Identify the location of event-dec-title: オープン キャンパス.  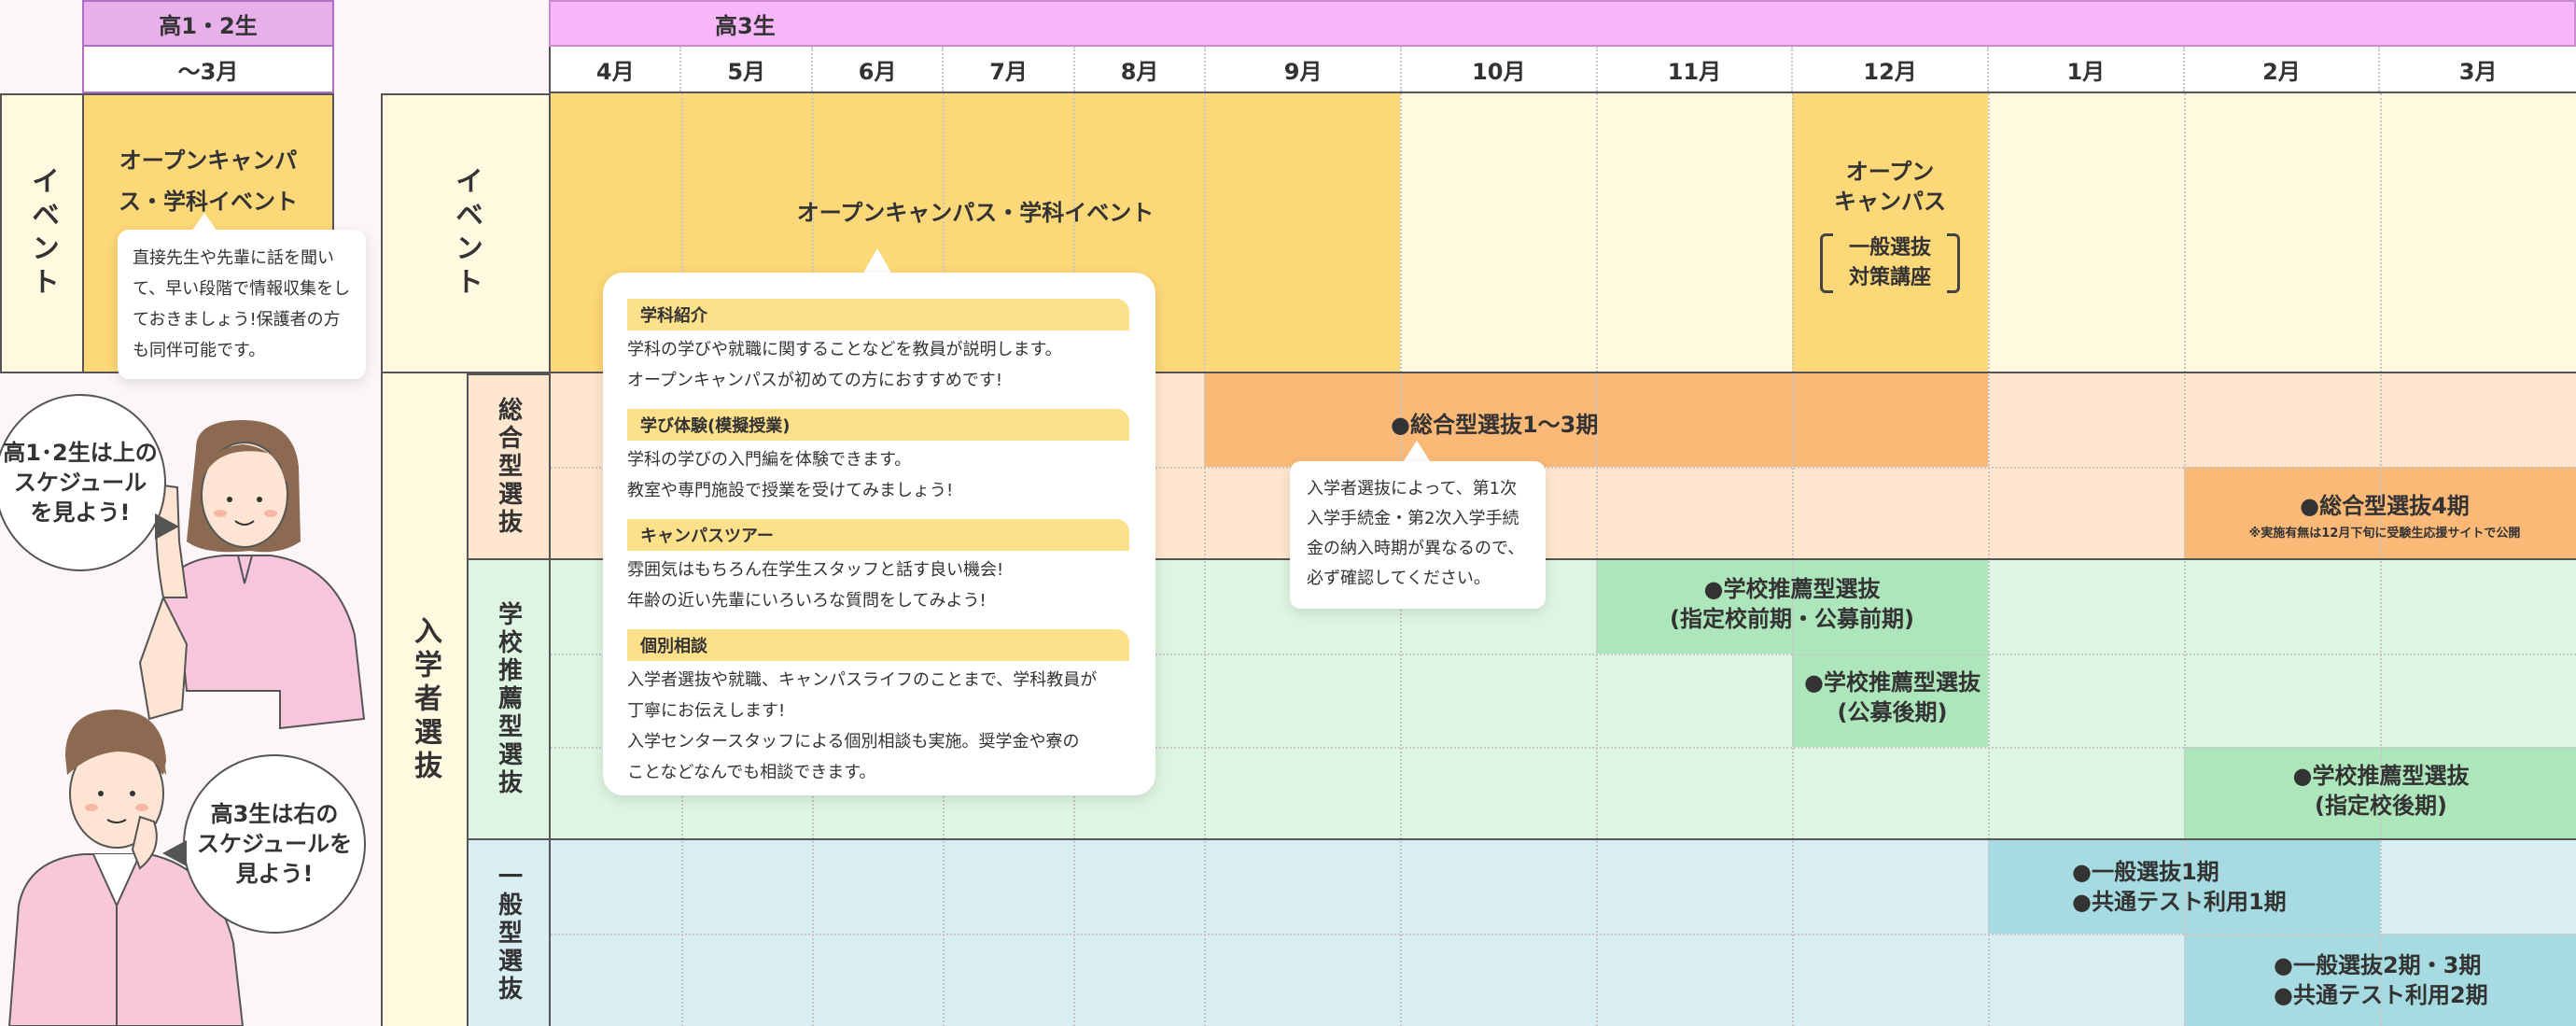
(1890, 187).